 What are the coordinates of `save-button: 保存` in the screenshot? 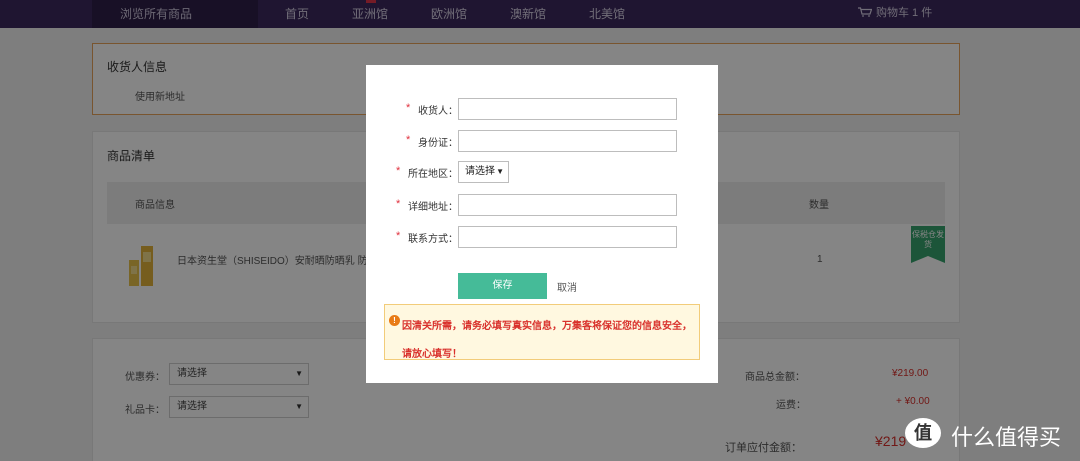 It's located at (502, 286).